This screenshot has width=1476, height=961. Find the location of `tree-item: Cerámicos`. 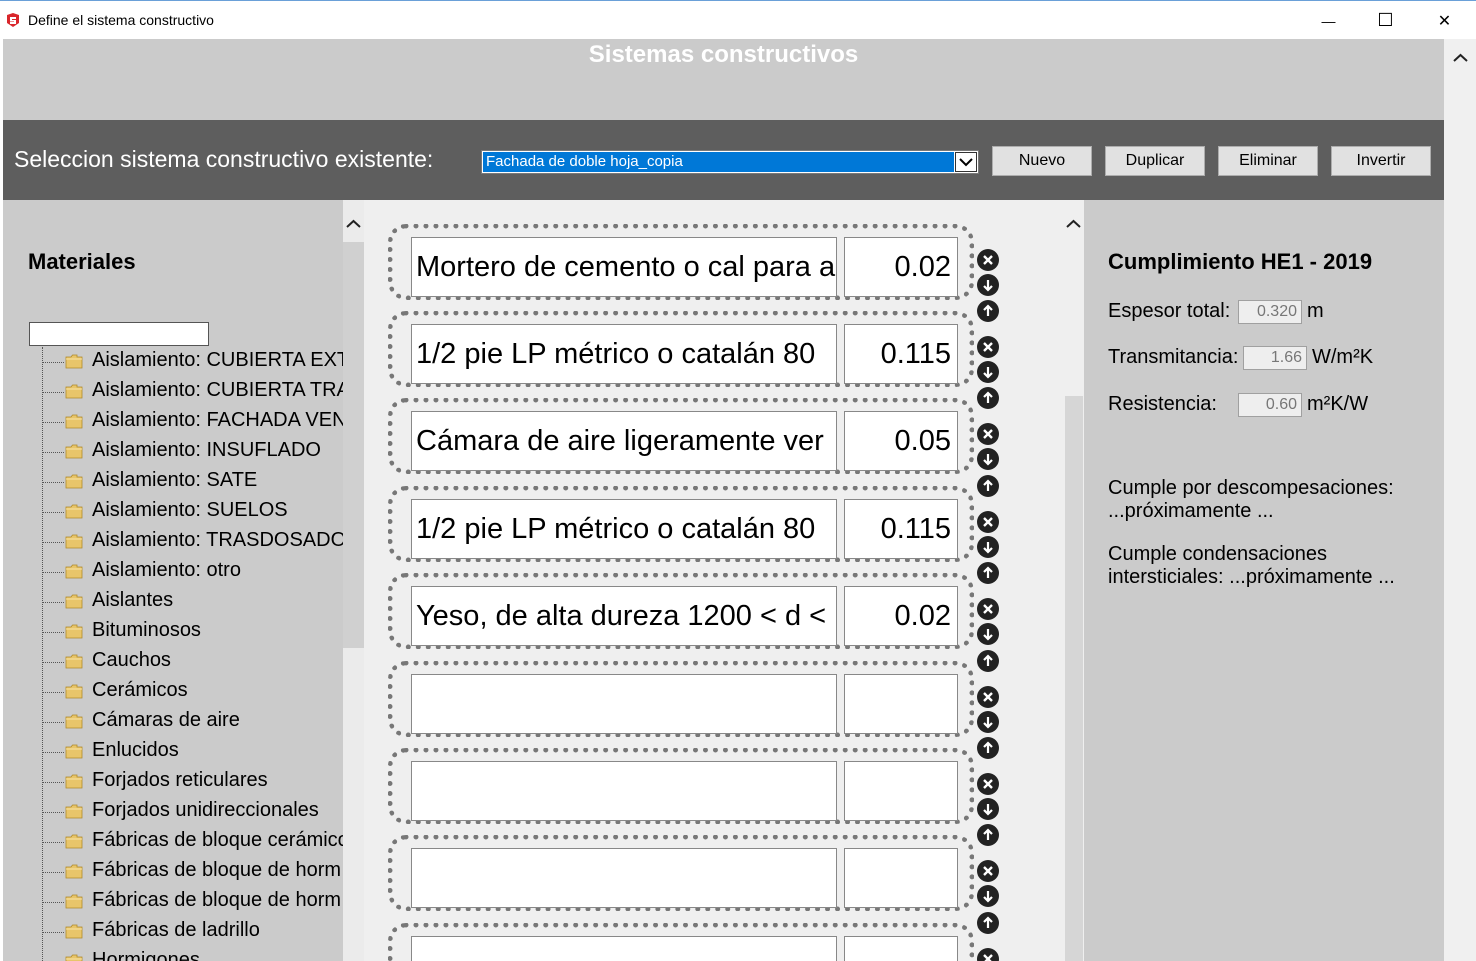

tree-item: Cerámicos is located at coordinates (173, 692).